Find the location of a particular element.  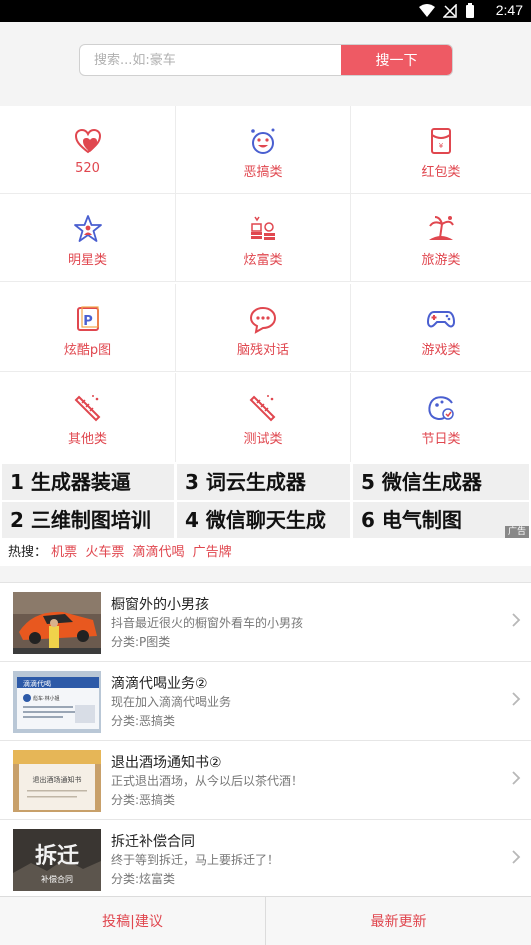

category-youxi: 游戏类 is located at coordinates (441, 328).